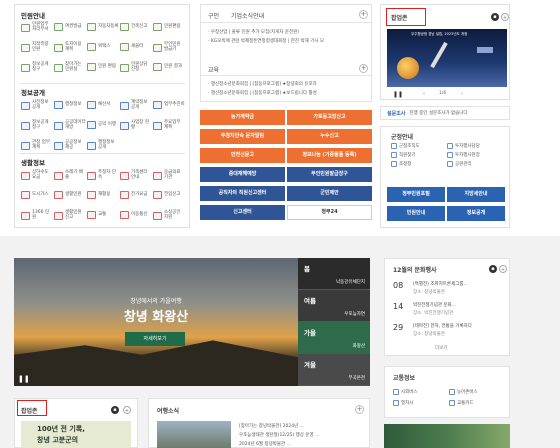 Image resolution: width=560 pixels, height=448 pixels. I want to click on section1_items-item: 위택스, so click(103, 47).